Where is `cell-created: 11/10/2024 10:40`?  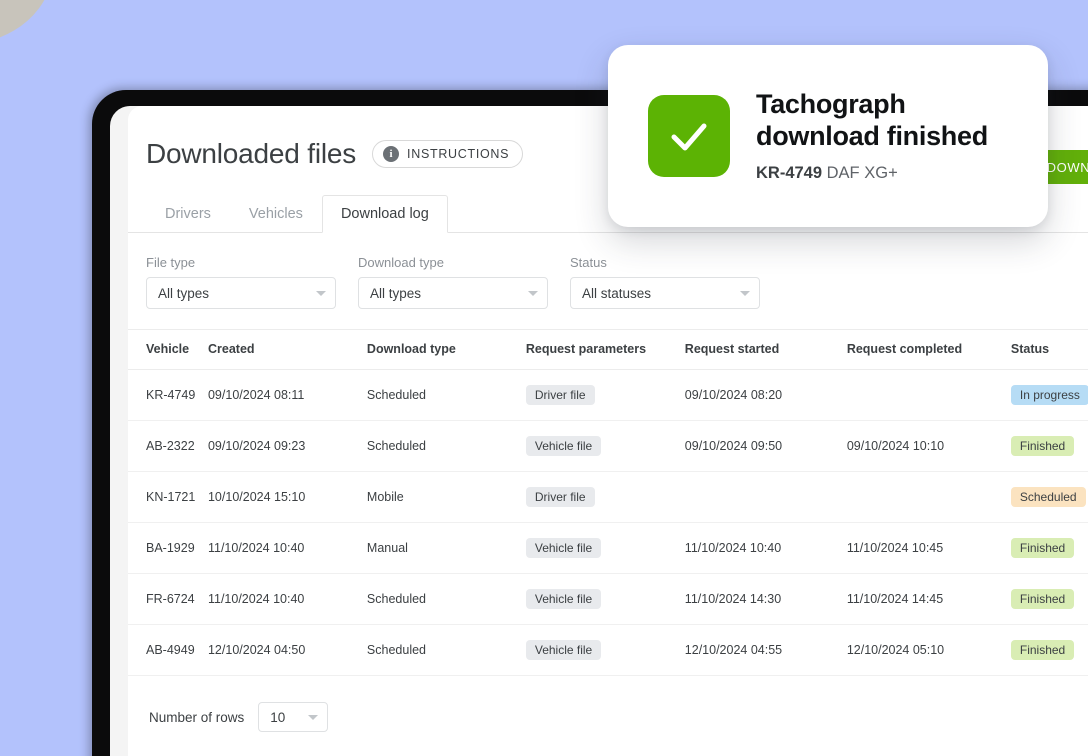
cell-created: 11/10/2024 10:40 is located at coordinates (287, 599).